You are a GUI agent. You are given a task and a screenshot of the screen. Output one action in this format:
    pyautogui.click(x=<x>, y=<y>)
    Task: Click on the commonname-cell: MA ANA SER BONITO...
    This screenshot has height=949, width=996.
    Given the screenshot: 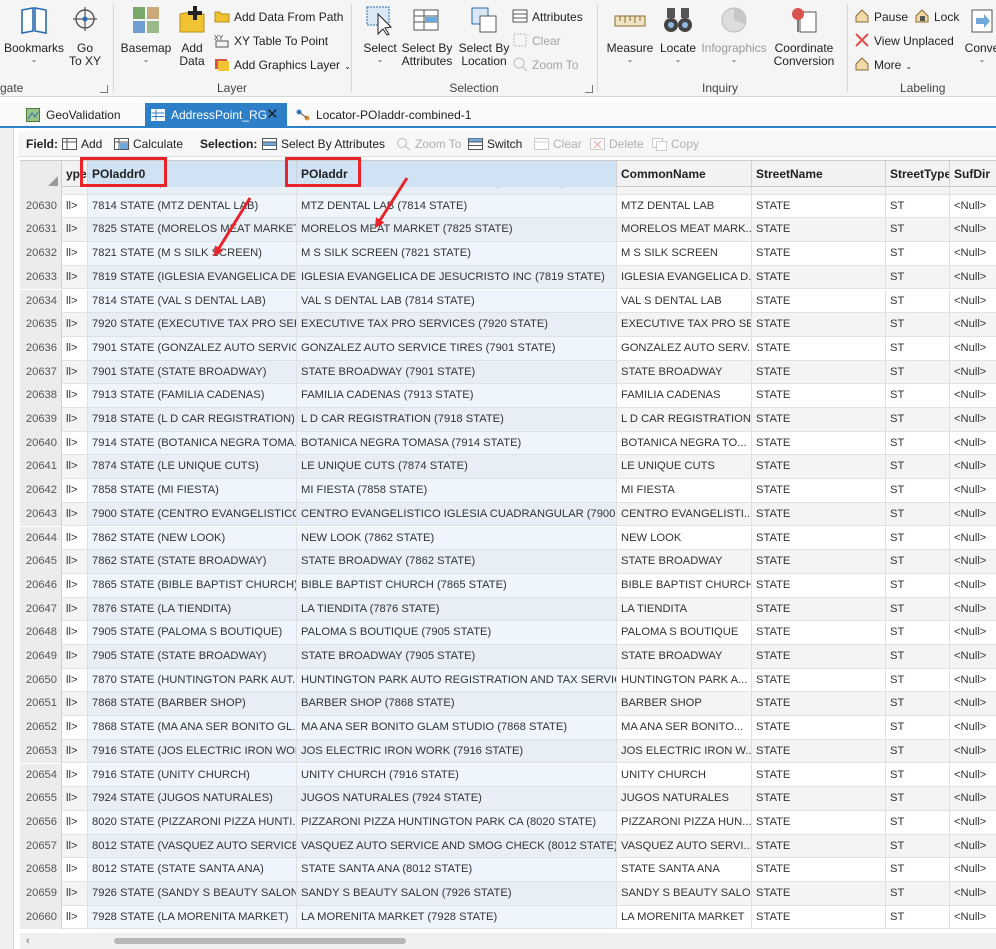 What is the action you would take?
    pyautogui.click(x=684, y=728)
    